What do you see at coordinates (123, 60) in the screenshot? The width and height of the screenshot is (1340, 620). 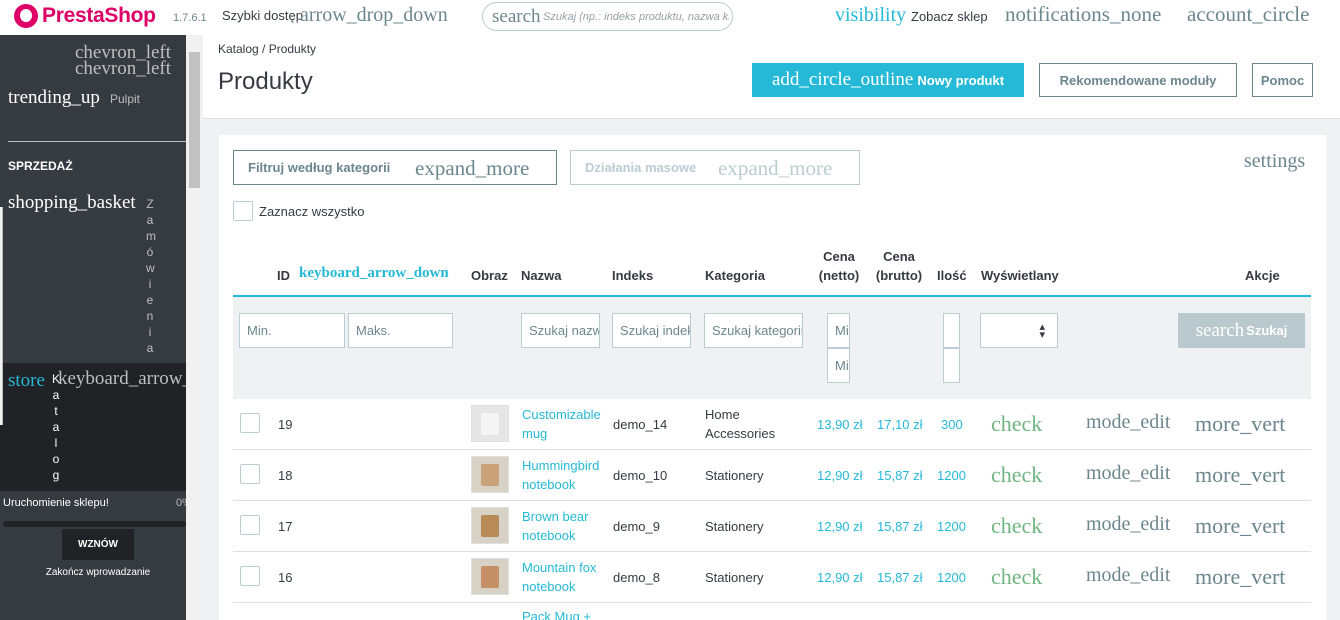 I see `collapse-sidebar-button: chevron_left chevron_left` at bounding box center [123, 60].